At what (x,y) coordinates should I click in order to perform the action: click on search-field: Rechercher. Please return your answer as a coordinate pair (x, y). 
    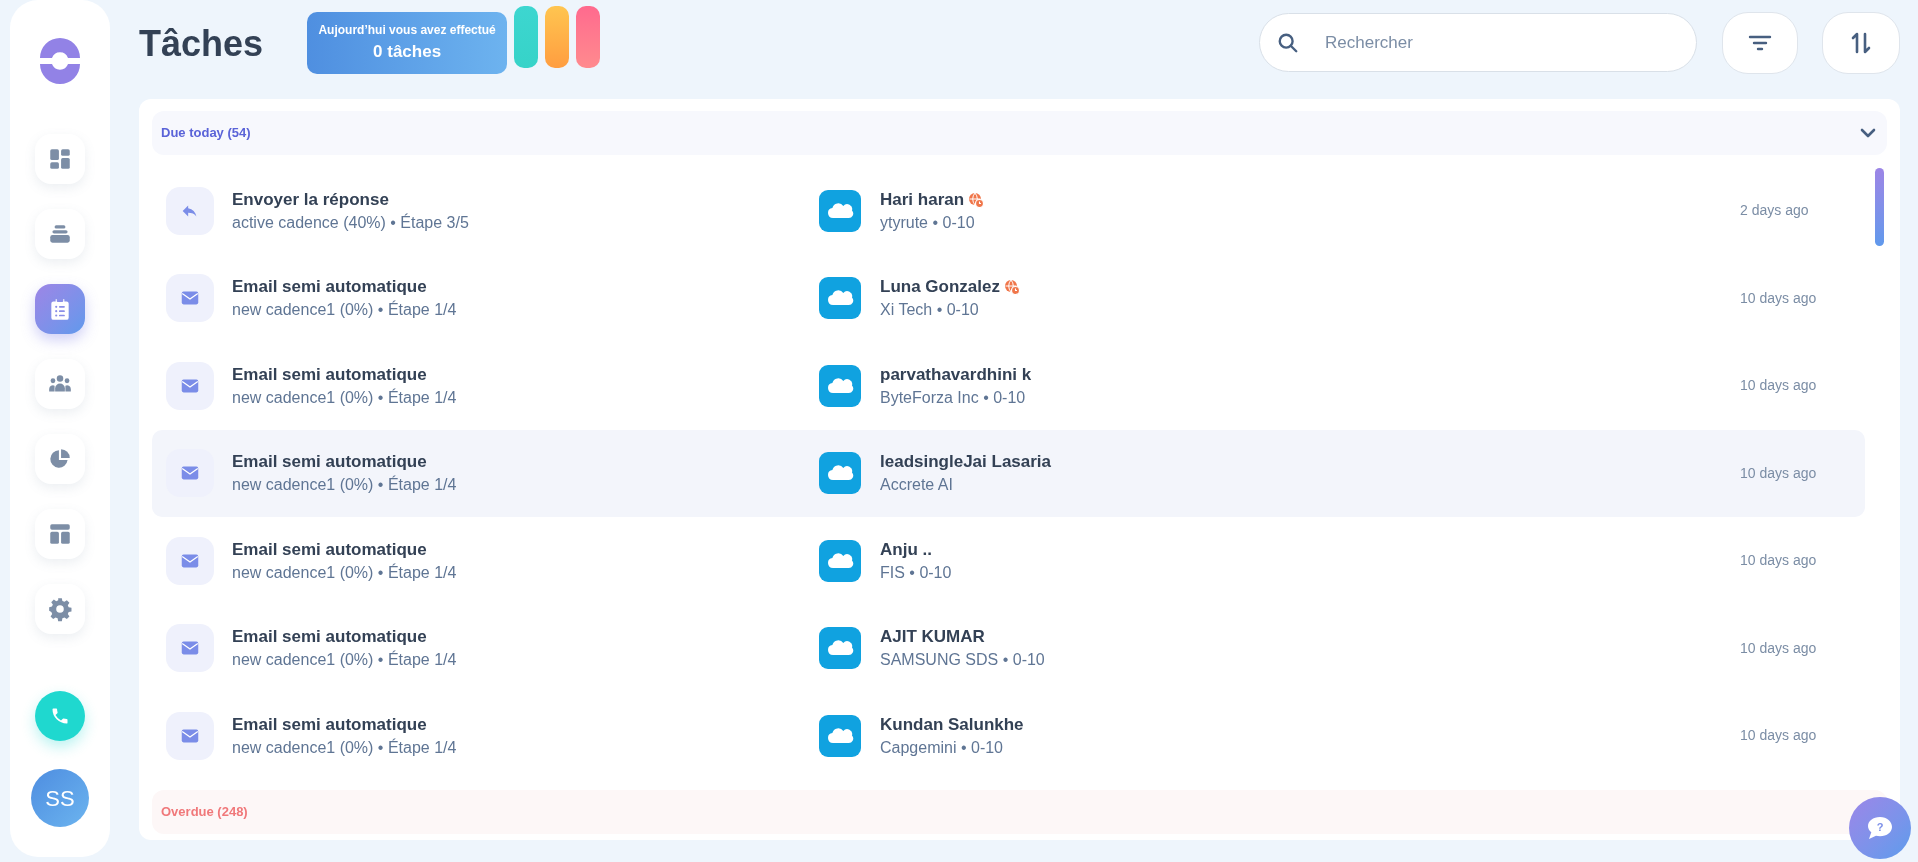
    Looking at the image, I should click on (1478, 42).